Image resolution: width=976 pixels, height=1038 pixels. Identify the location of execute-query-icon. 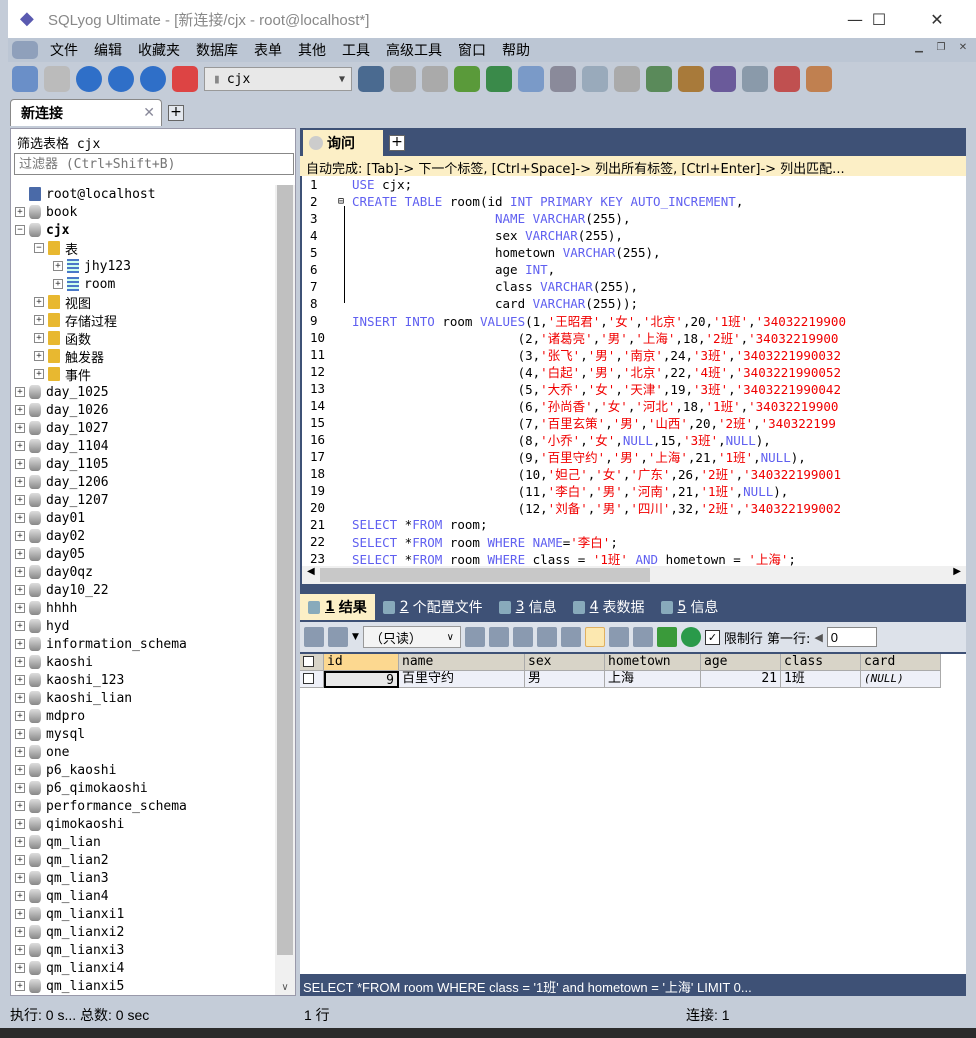
(89, 79).